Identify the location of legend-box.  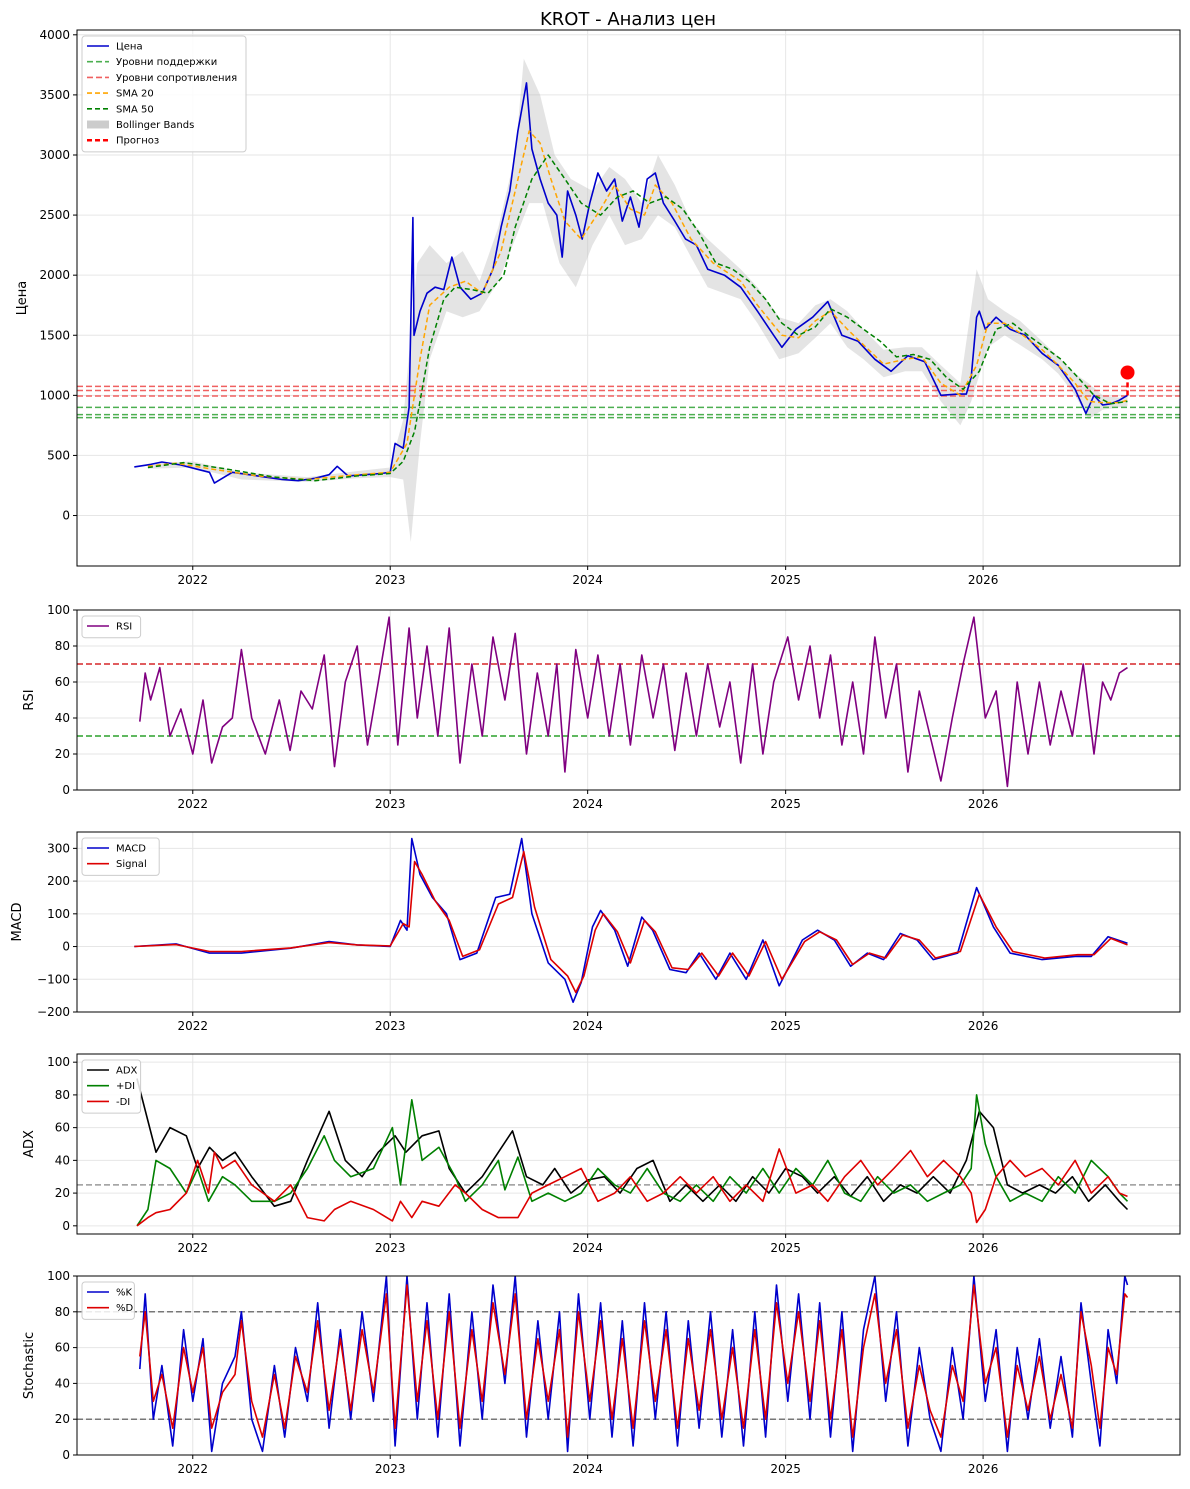
(164, 94).